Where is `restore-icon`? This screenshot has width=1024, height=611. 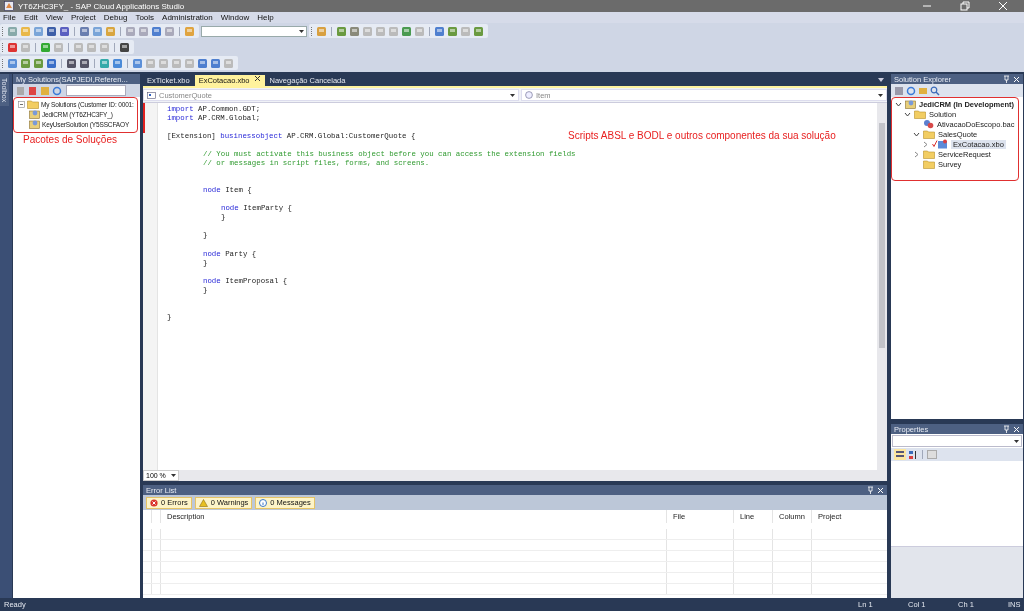
restore-icon is located at coordinates (965, 6).